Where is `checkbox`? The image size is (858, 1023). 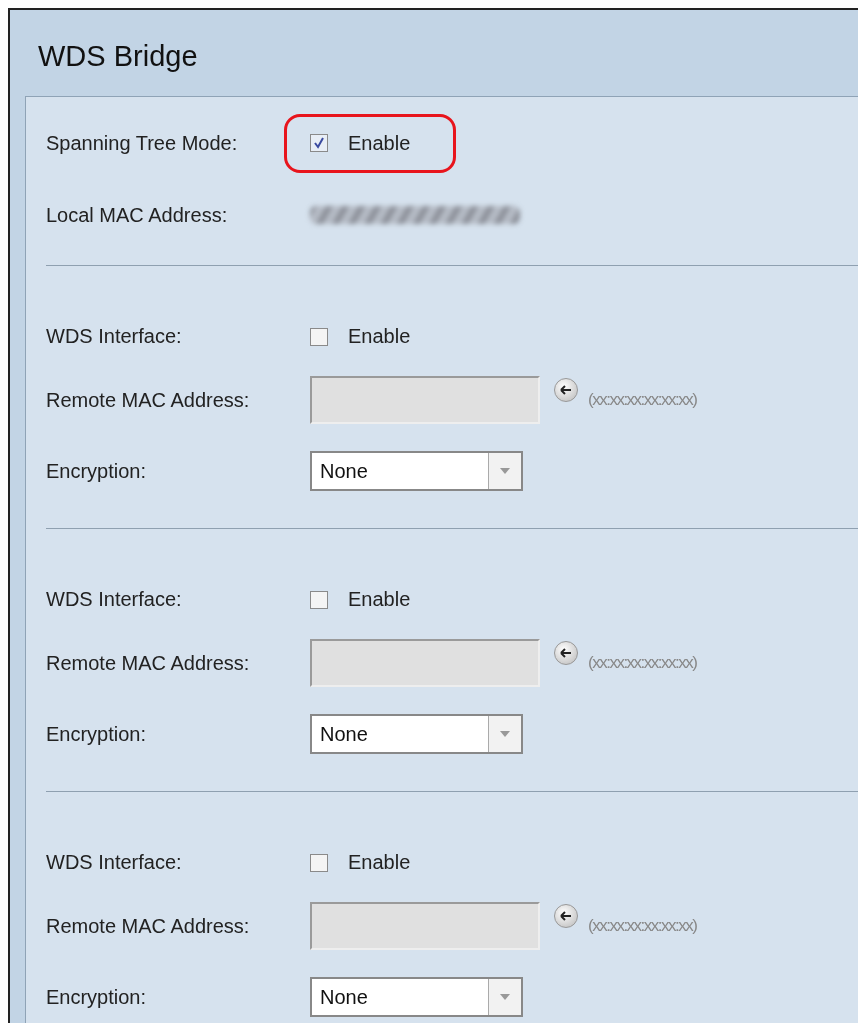 checkbox is located at coordinates (319, 143).